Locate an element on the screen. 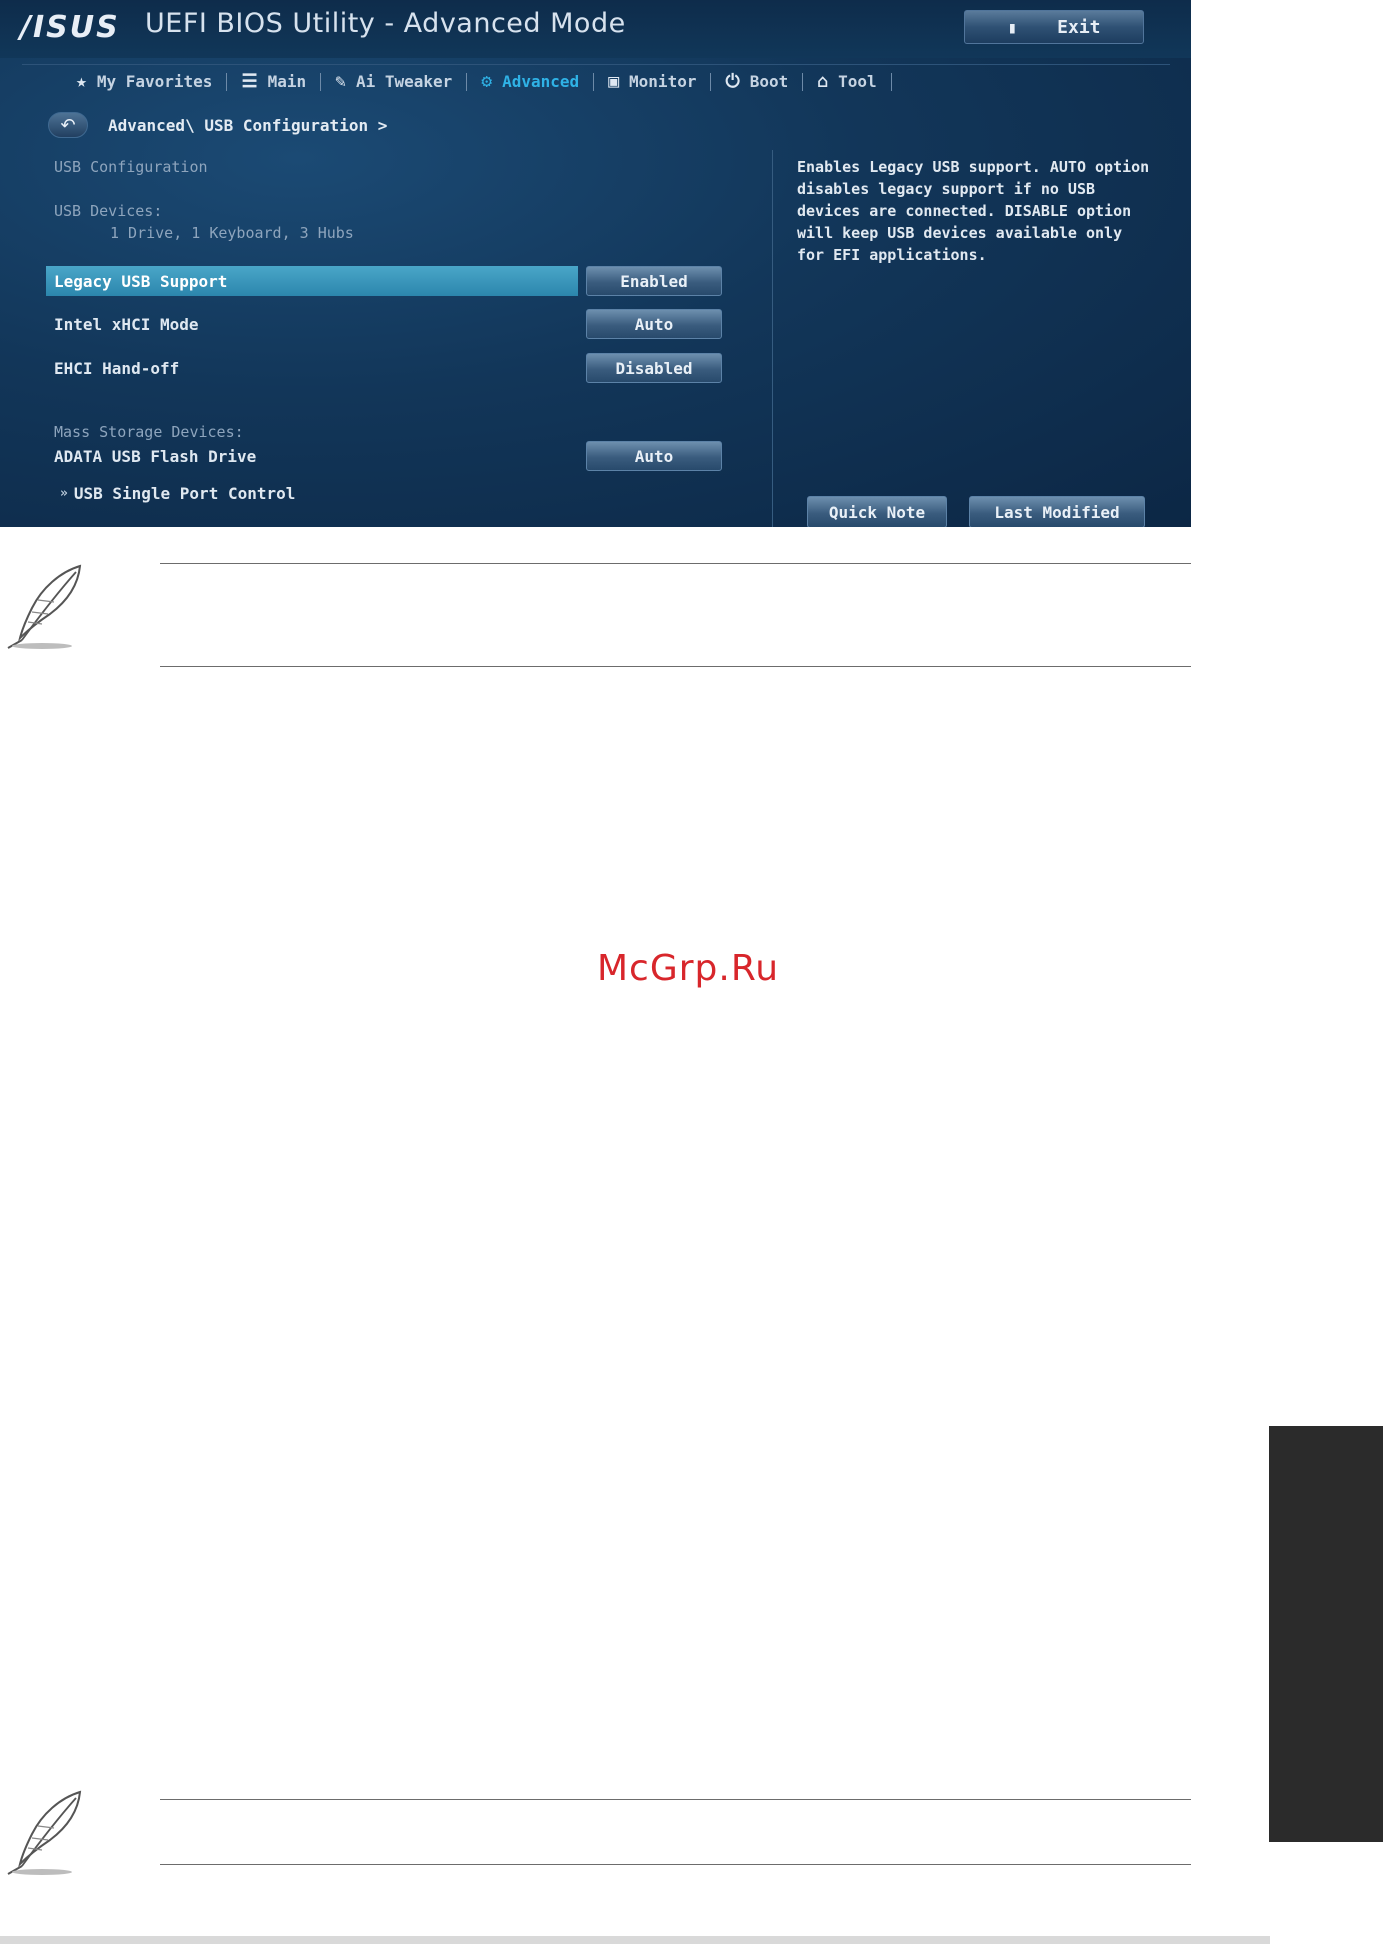  tab-boot: ⏻ Boot is located at coordinates (756, 82).